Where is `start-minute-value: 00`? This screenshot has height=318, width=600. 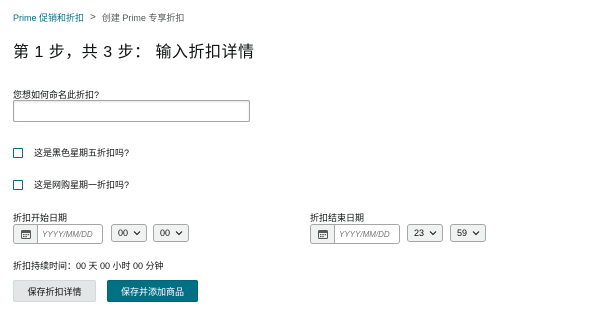
start-minute-value: 00 is located at coordinates (165, 233).